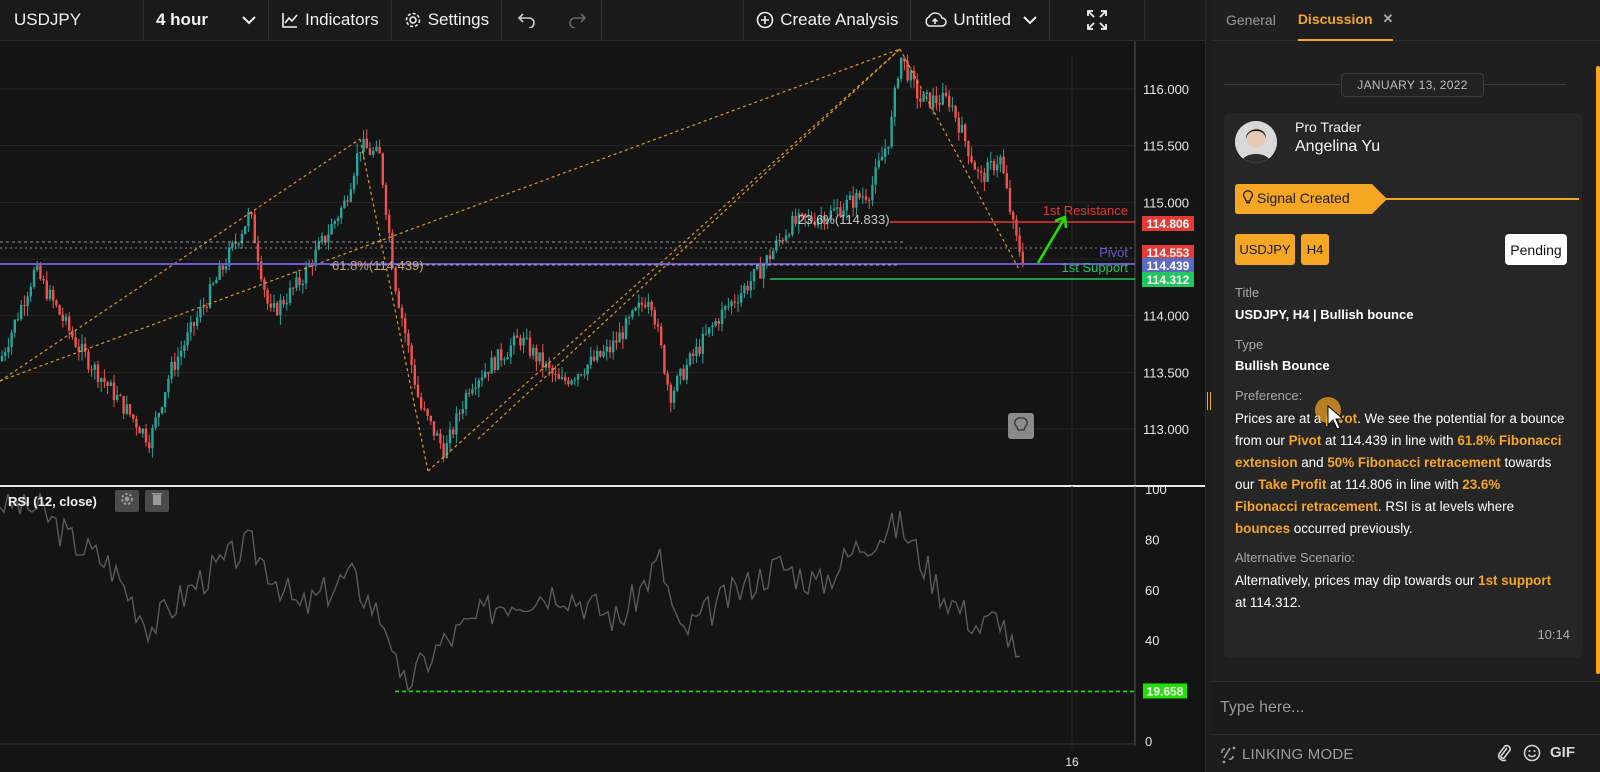 This screenshot has height=772, width=1600. I want to click on cloud-upload-icon, so click(935, 20).